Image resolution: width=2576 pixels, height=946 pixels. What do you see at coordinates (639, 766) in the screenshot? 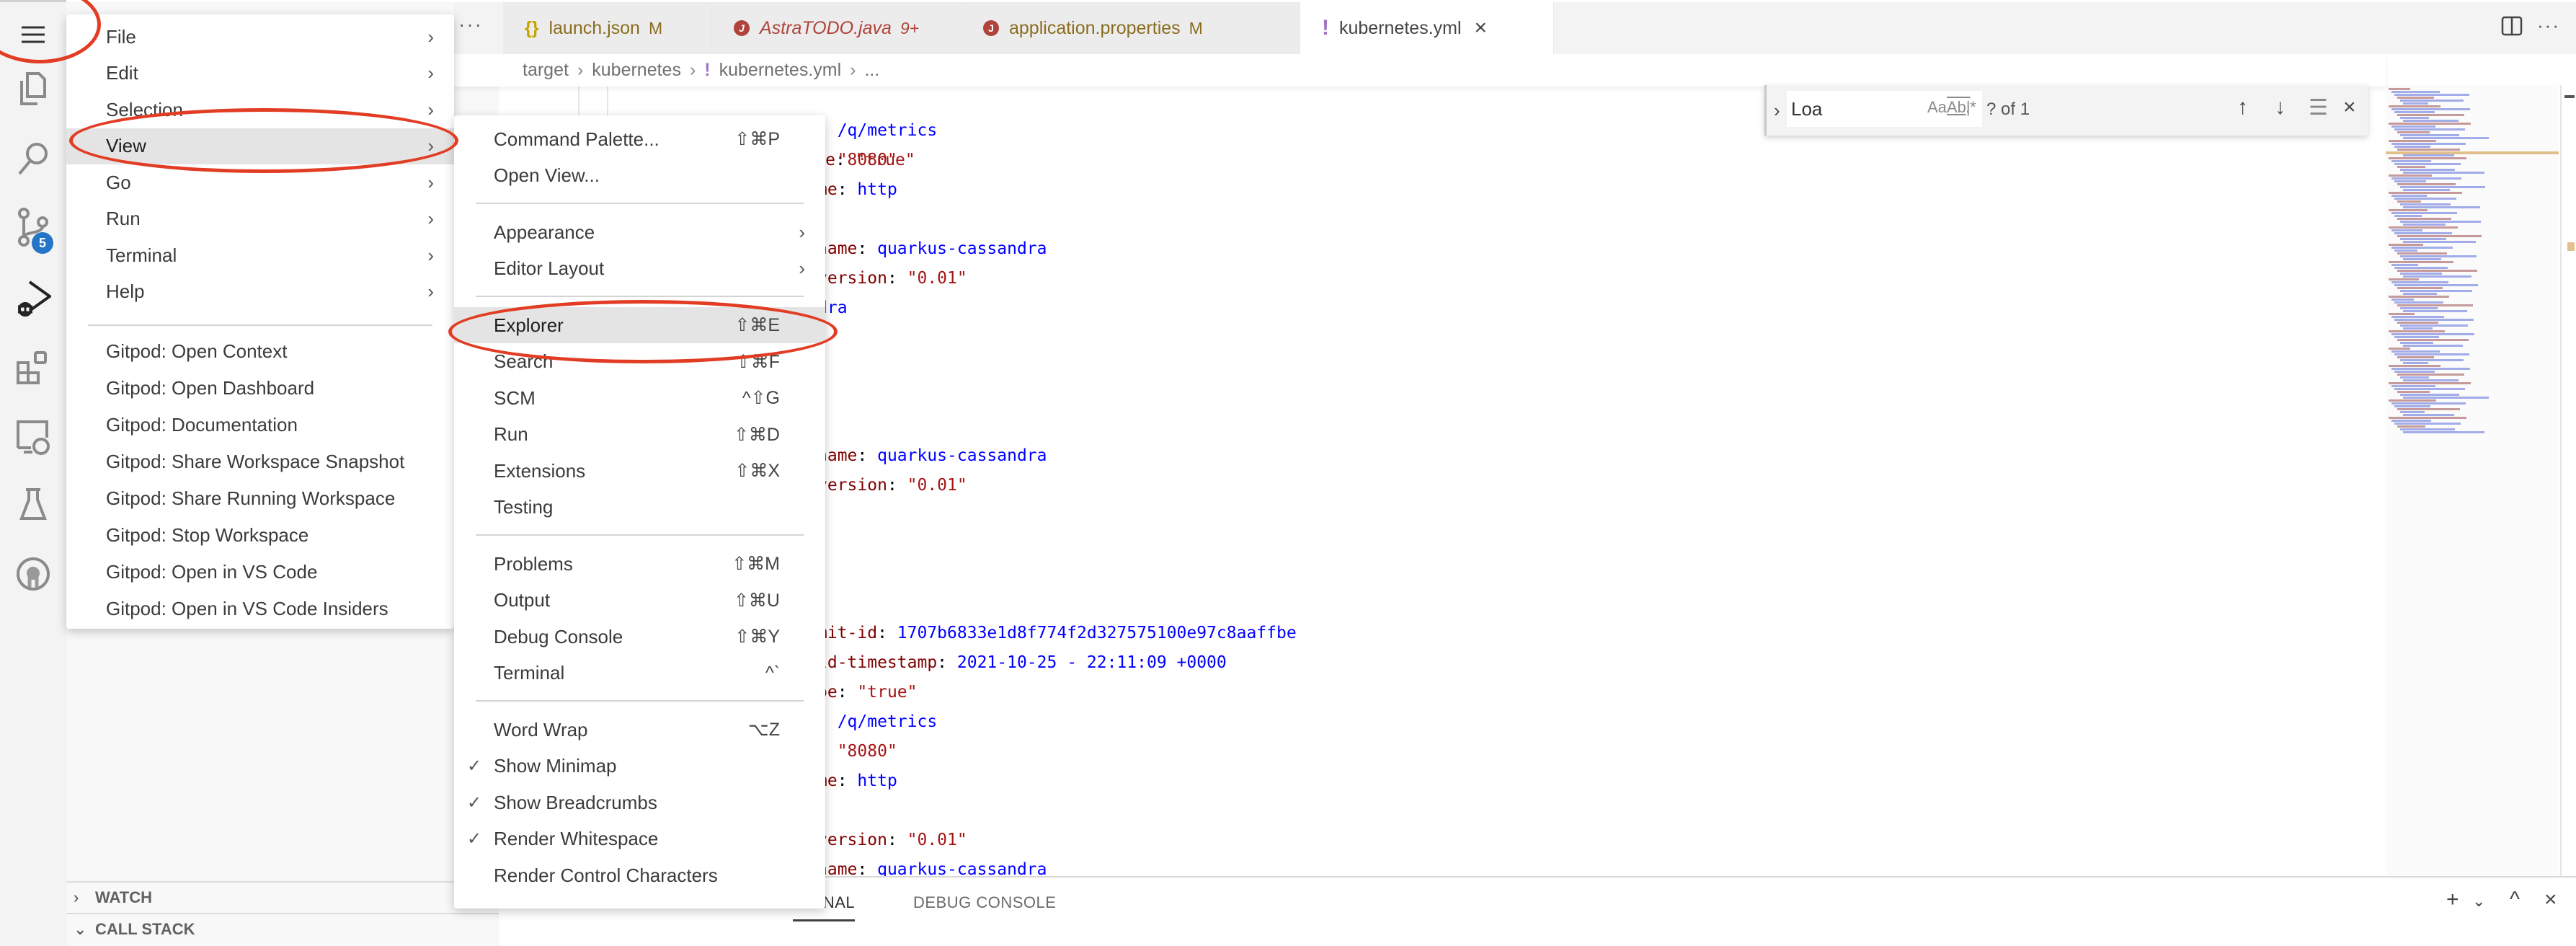
I see `view-menu-item-show-minimap: ✓ Show Minimap` at bounding box center [639, 766].